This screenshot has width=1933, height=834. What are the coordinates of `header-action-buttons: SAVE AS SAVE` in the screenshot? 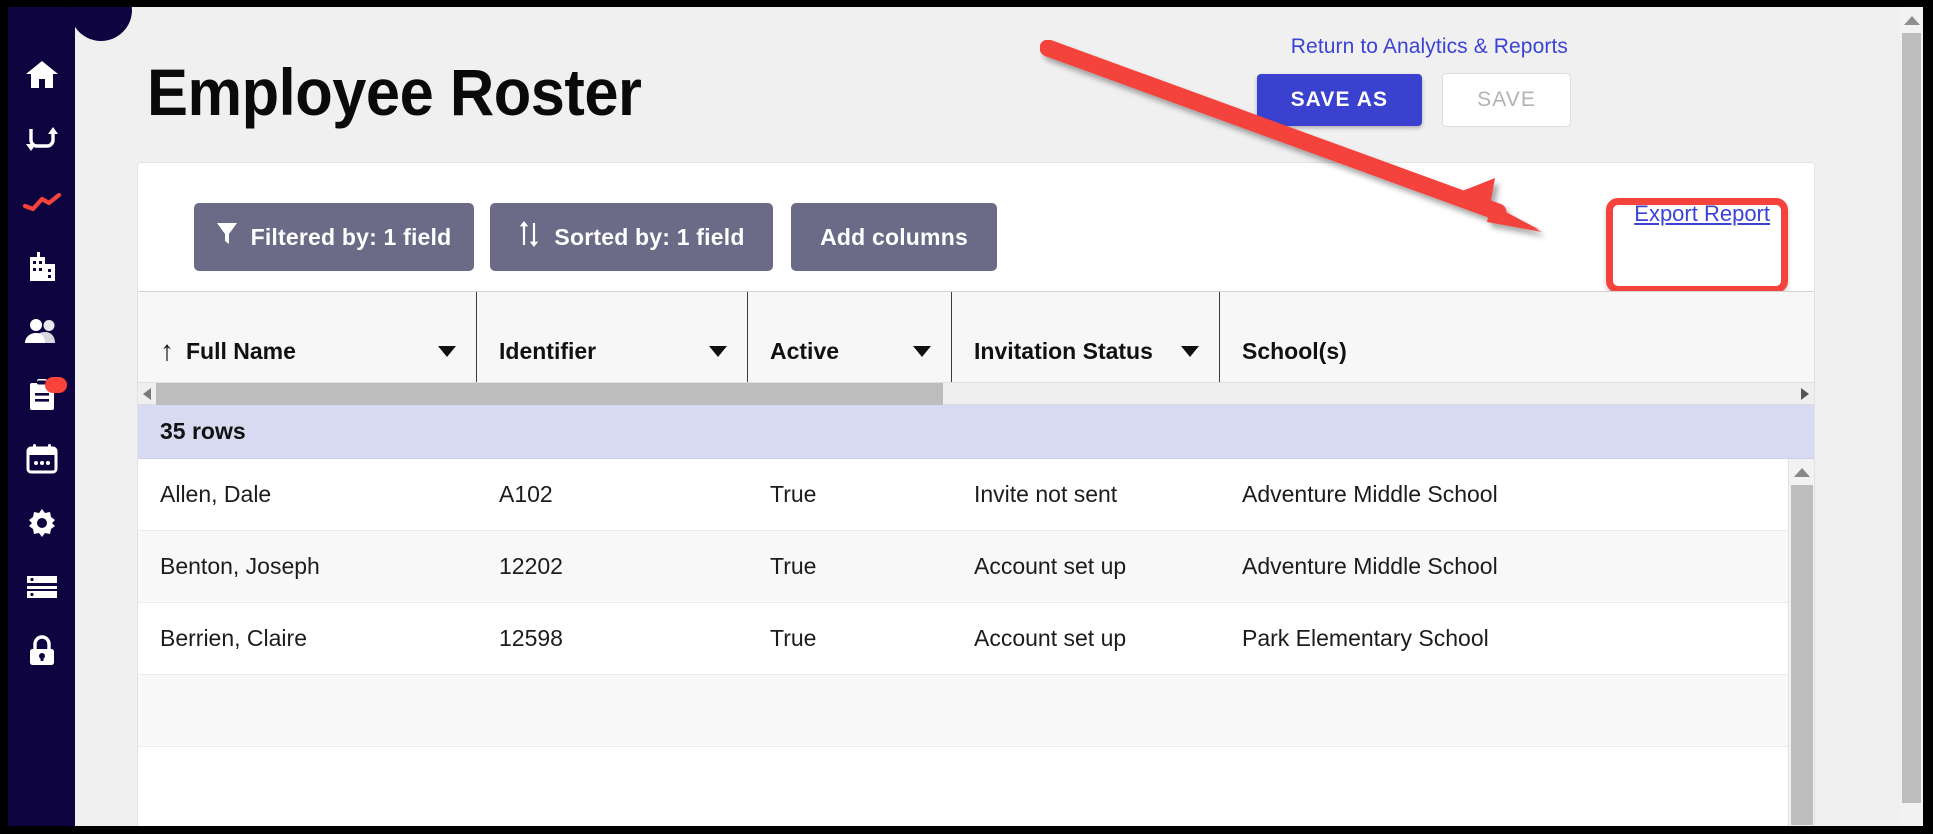 It's located at (1413, 100).